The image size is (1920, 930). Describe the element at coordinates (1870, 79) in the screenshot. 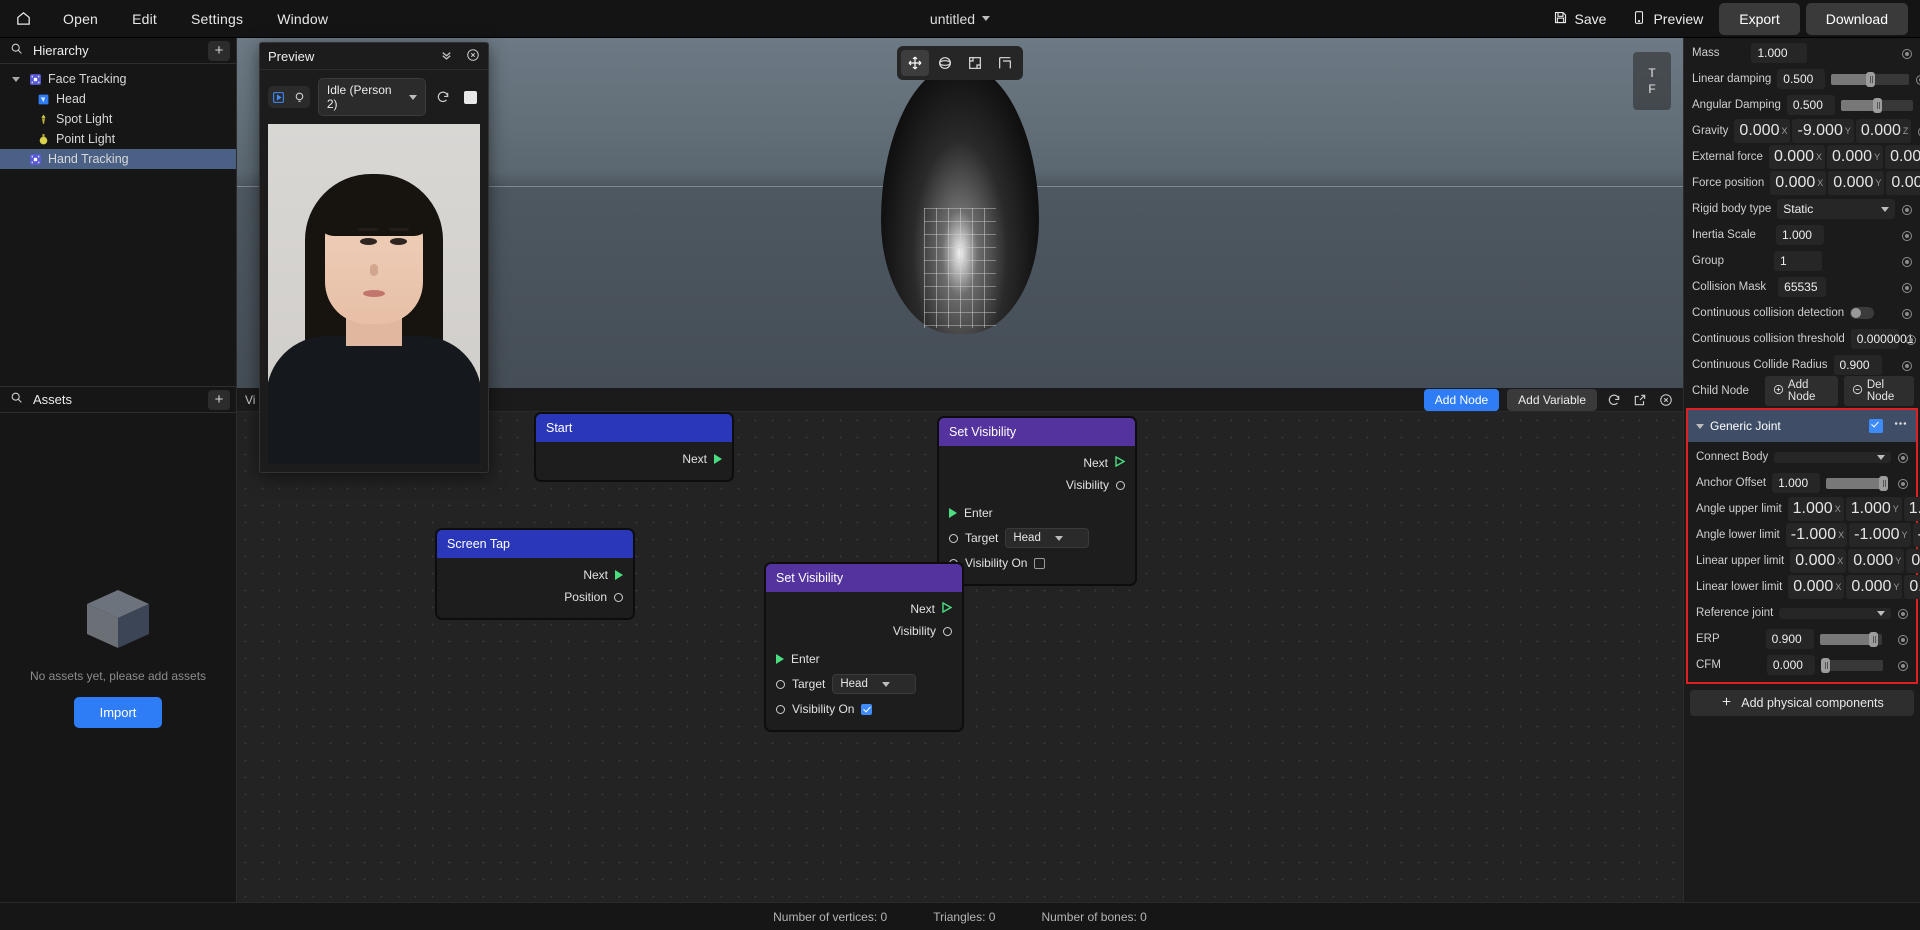

I see `linear-damping-slider` at that location.